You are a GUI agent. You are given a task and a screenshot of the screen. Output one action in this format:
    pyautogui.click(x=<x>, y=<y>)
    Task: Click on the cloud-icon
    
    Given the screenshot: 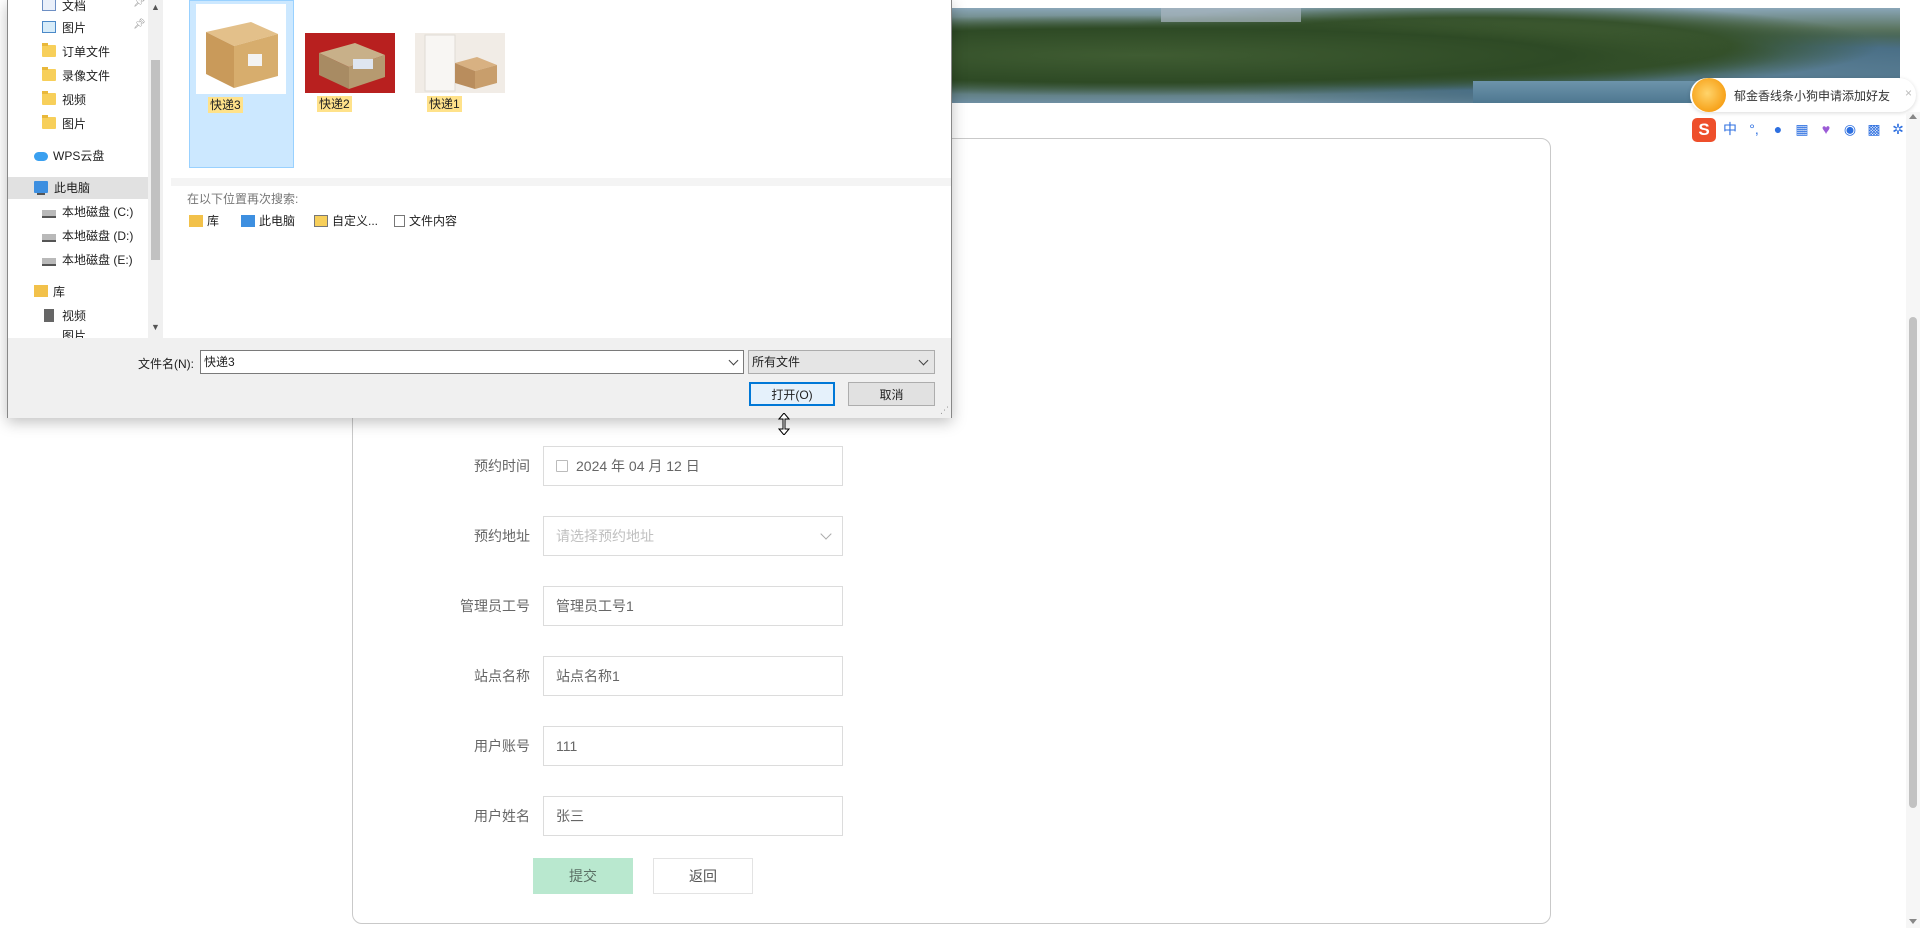 What is the action you would take?
    pyautogui.click(x=41, y=156)
    